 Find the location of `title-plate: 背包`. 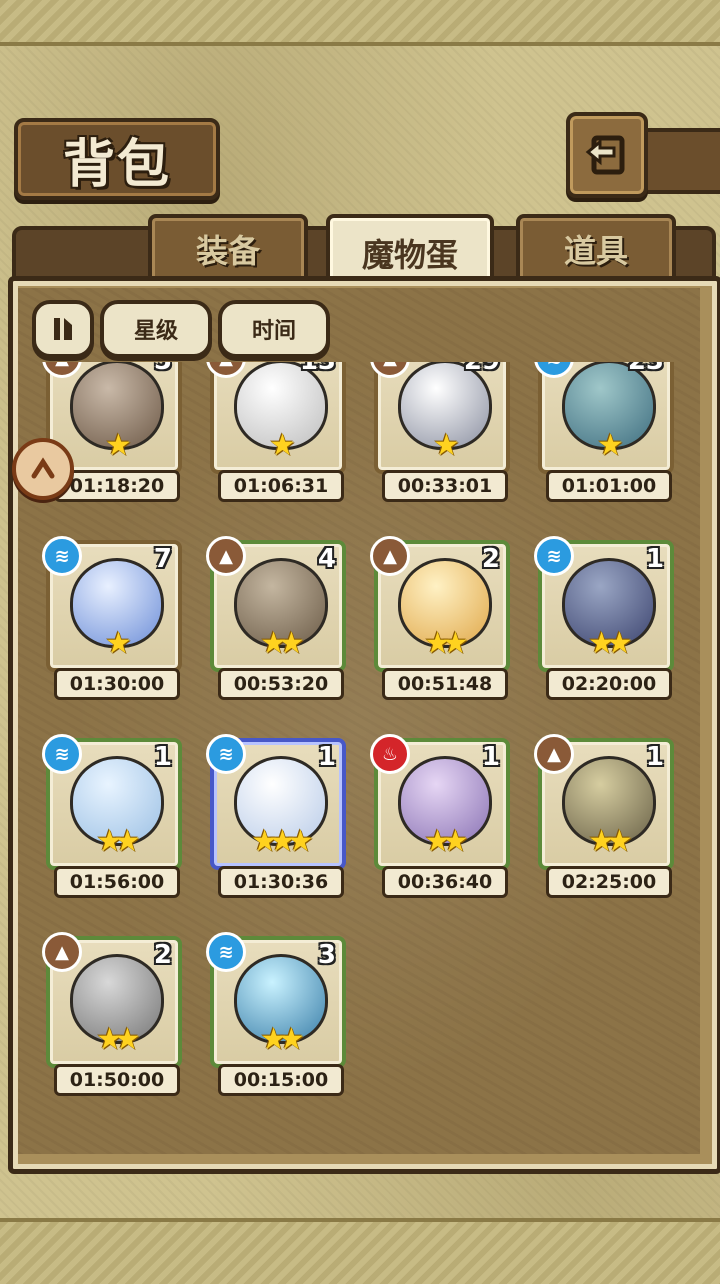

title-plate: 背包 is located at coordinates (117, 159).